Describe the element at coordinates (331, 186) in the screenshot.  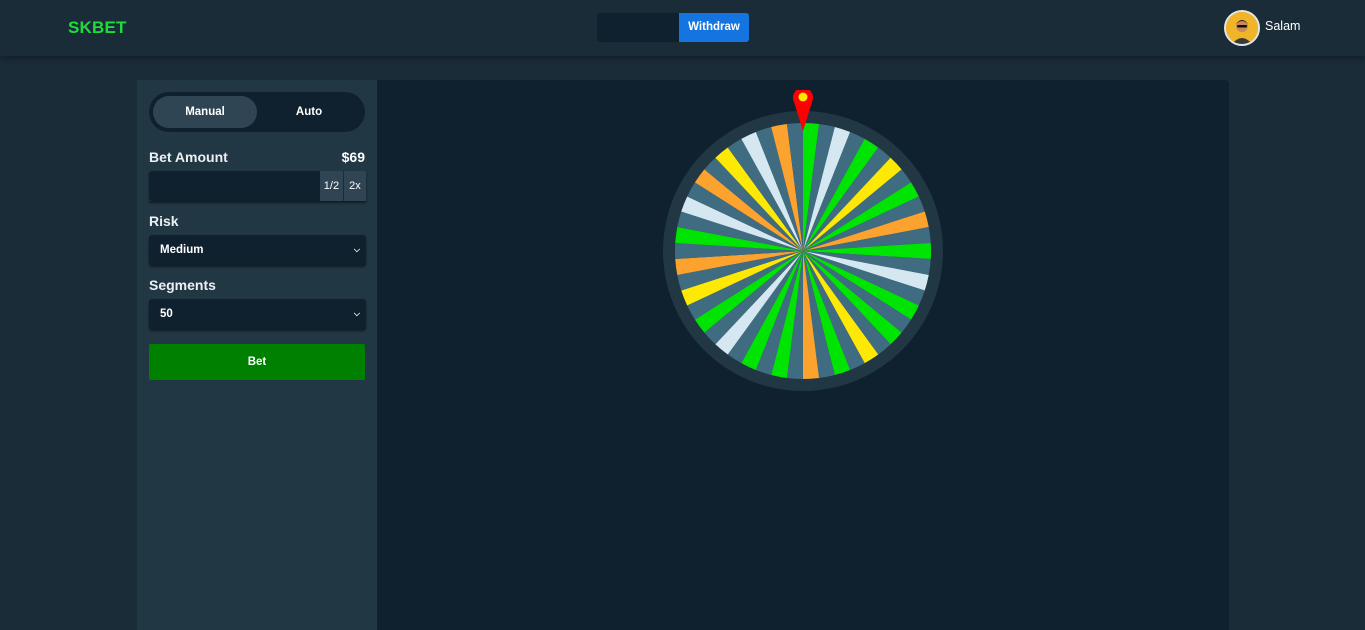
I see `half-bet-button: 1/2` at that location.